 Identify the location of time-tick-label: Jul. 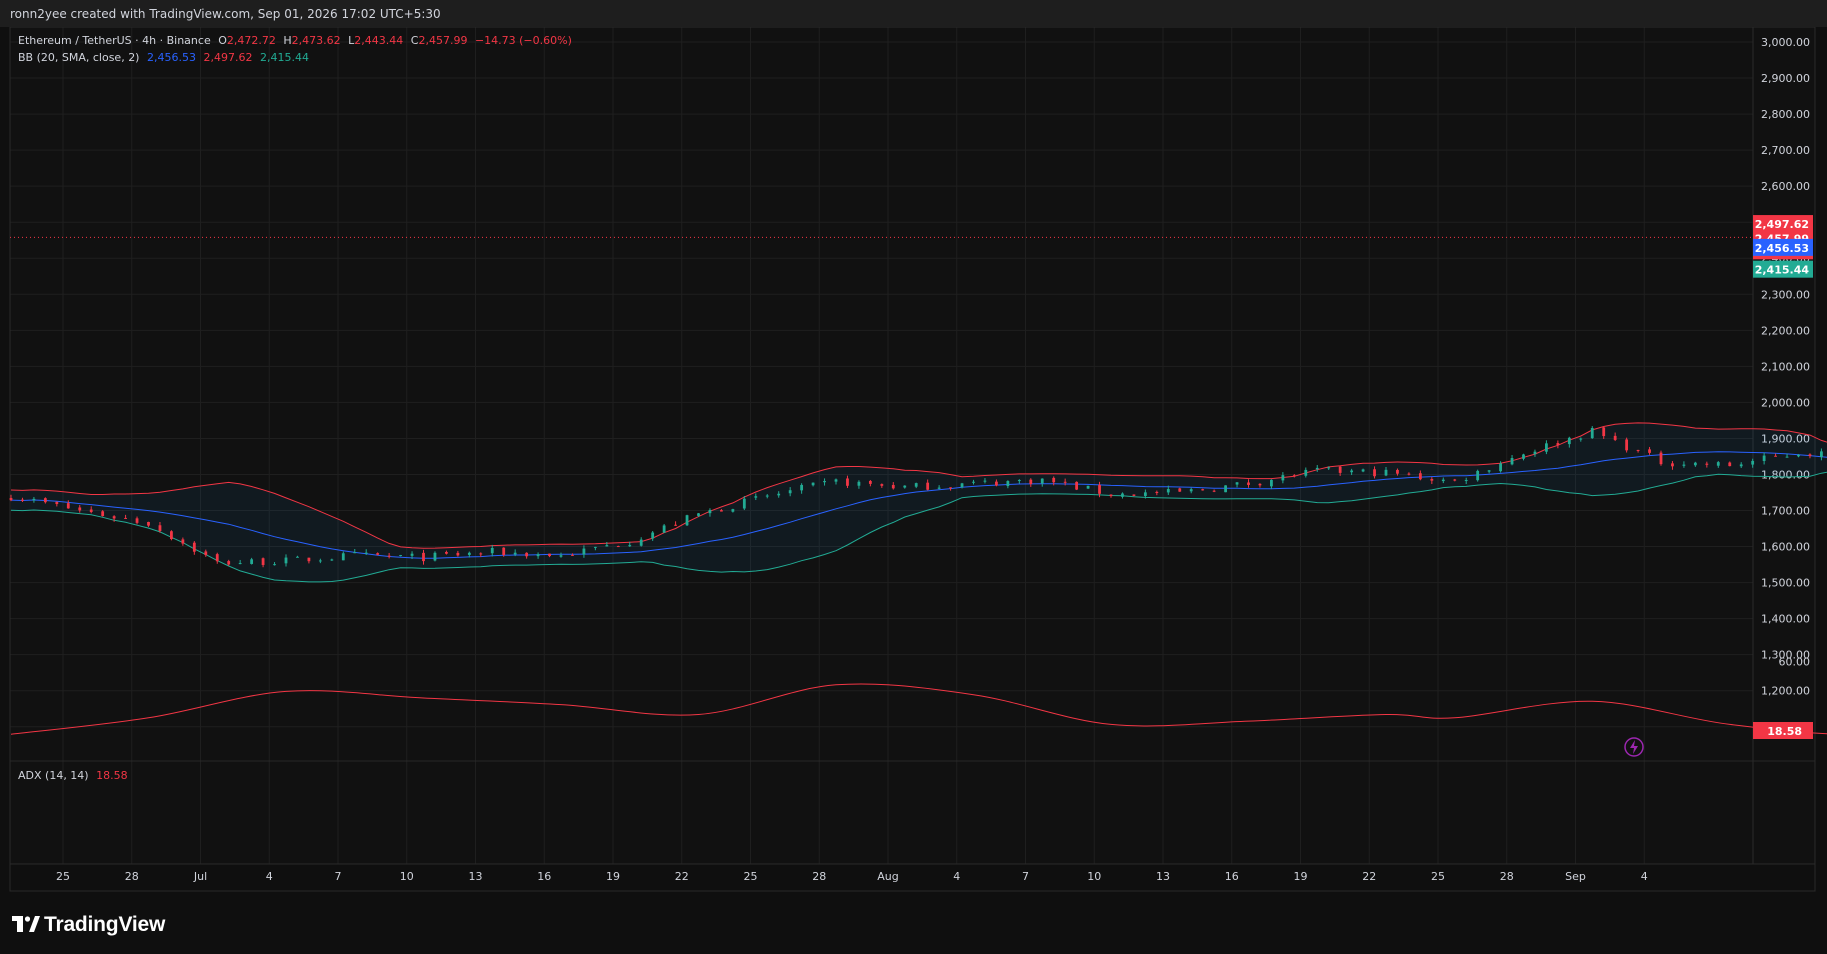
(200, 876).